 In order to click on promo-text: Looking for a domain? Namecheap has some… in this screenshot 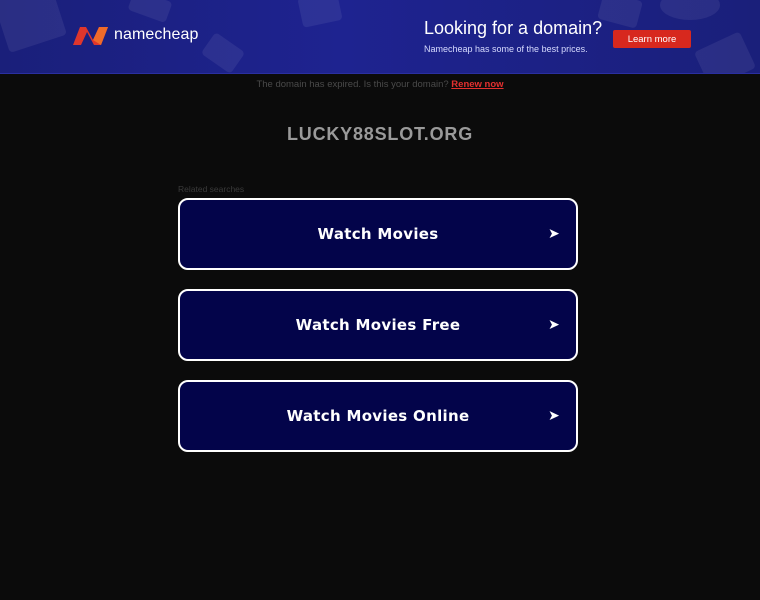, I will do `click(513, 36)`.